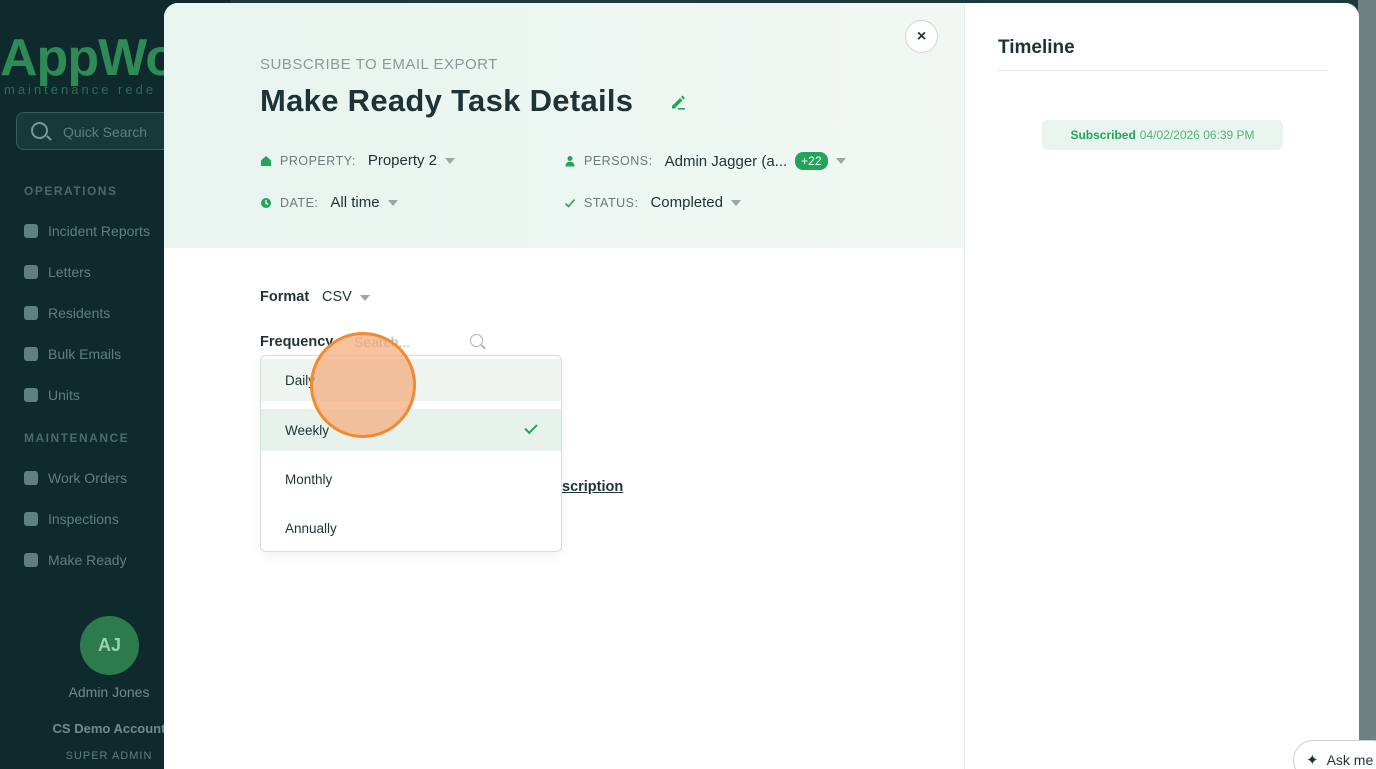 The width and height of the screenshot is (1376, 769). What do you see at coordinates (411, 479) in the screenshot?
I see `frequency-option-monthly: Monthly` at bounding box center [411, 479].